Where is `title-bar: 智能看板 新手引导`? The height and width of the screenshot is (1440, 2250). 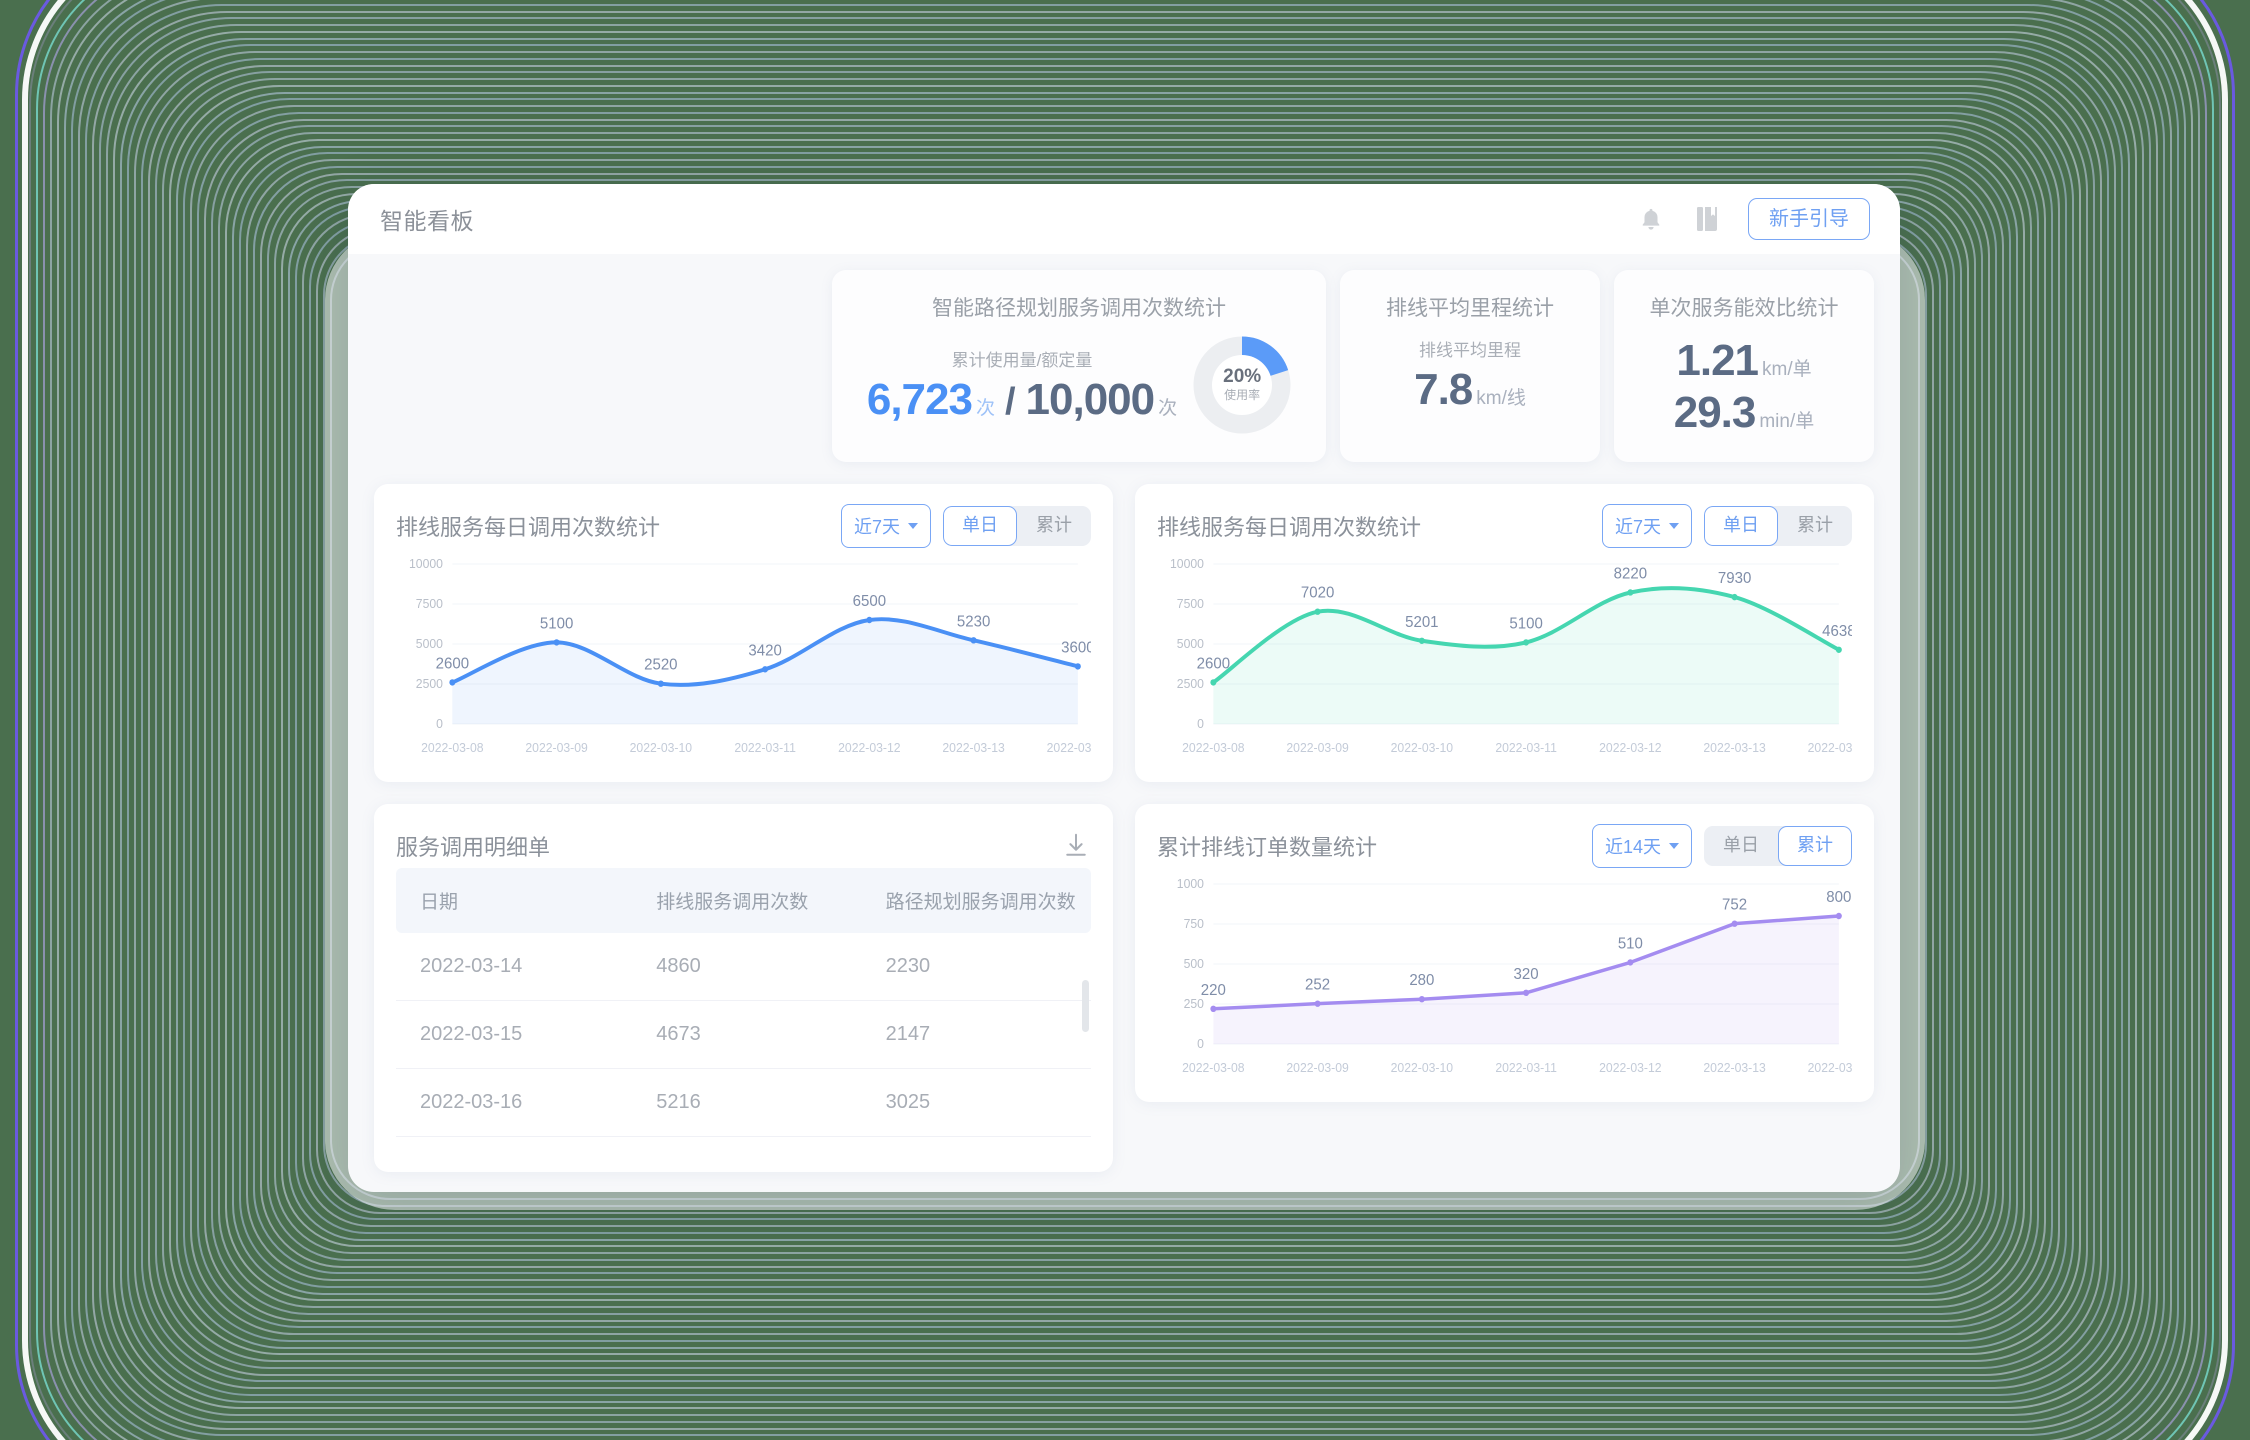 title-bar: 智能看板 新手引导 is located at coordinates (1124, 219).